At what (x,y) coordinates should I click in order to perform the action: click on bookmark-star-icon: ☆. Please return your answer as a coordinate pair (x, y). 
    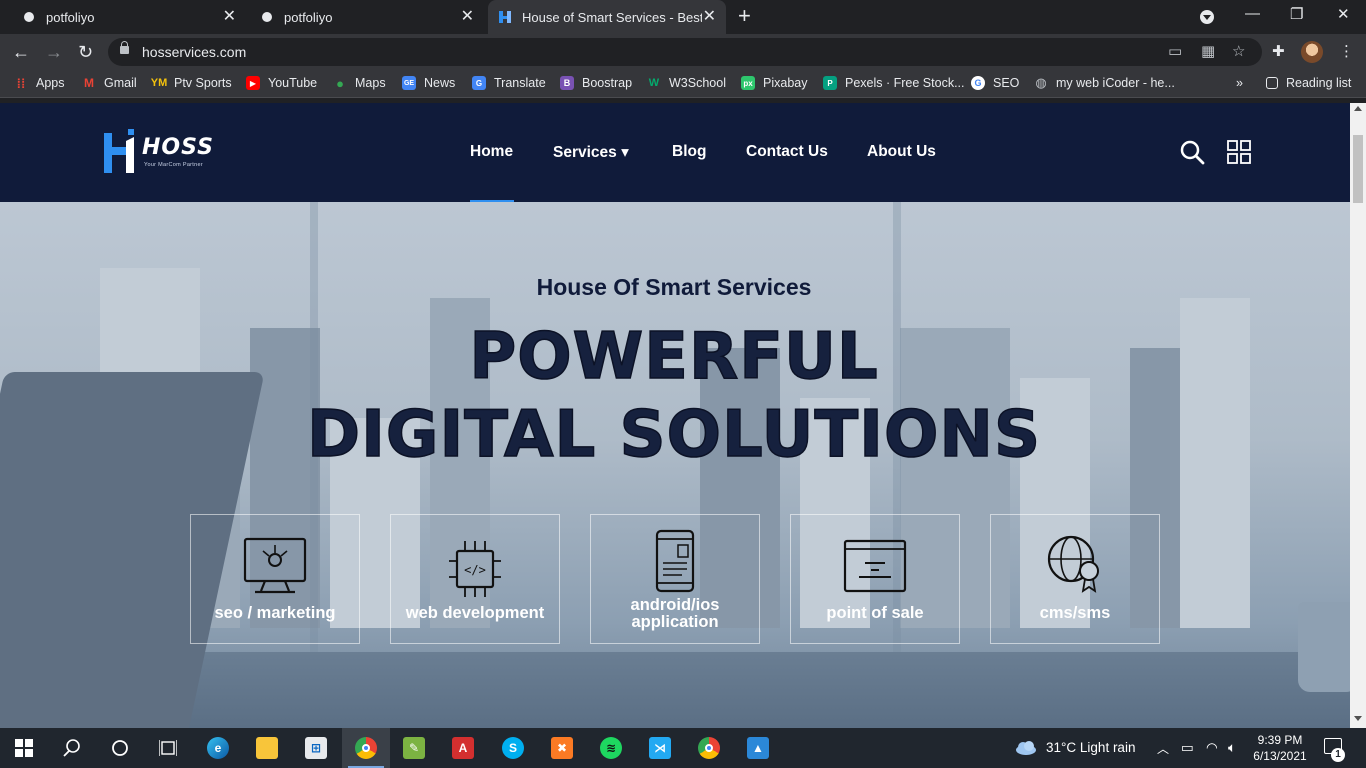
    Looking at the image, I should click on (1238, 51).